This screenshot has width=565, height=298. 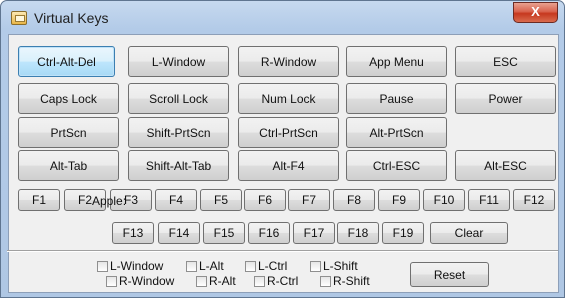 What do you see at coordinates (505, 165) in the screenshot?
I see `alt-esc-button: Alt-ESC` at bounding box center [505, 165].